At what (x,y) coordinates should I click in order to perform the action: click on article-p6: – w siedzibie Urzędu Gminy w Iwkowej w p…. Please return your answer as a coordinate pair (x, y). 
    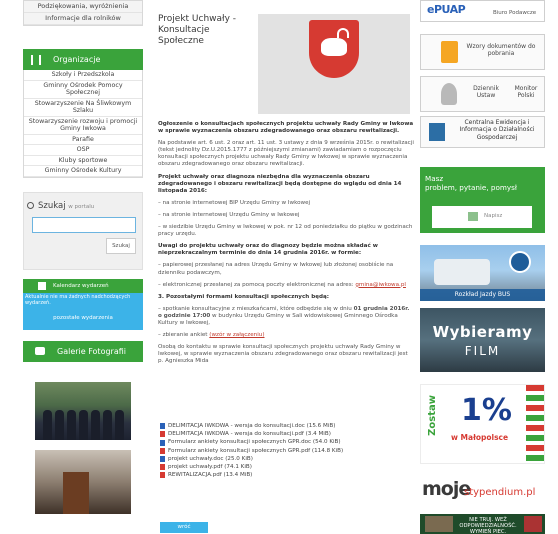
    Looking at the image, I should click on (285, 231).